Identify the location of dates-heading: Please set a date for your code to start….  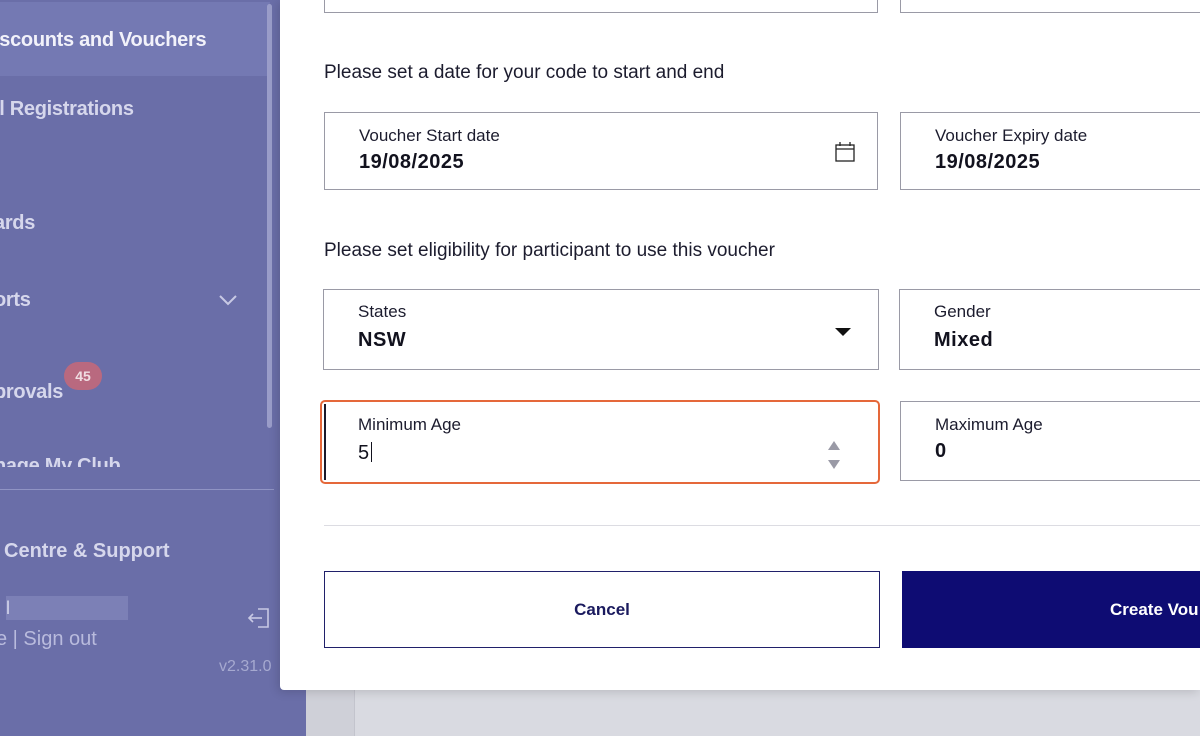
(524, 72).